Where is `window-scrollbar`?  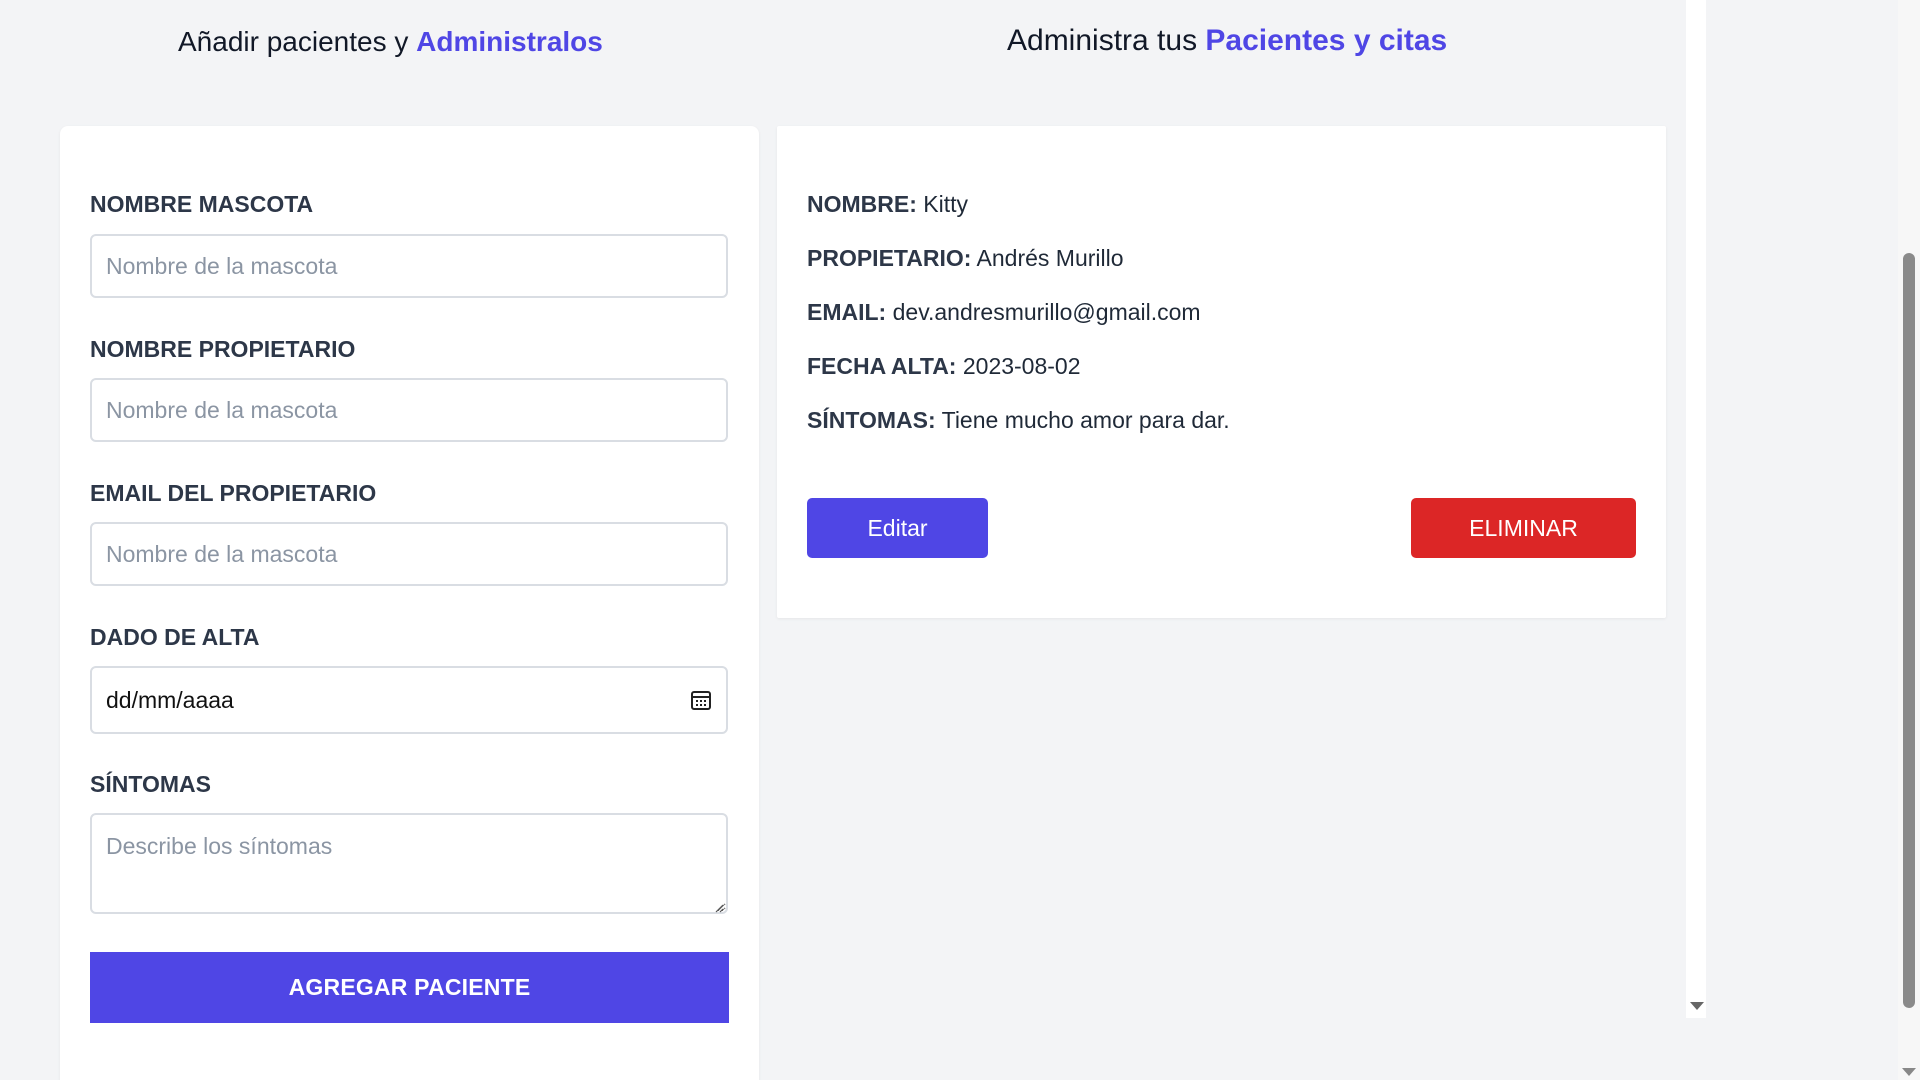
window-scrollbar is located at coordinates (1909, 540).